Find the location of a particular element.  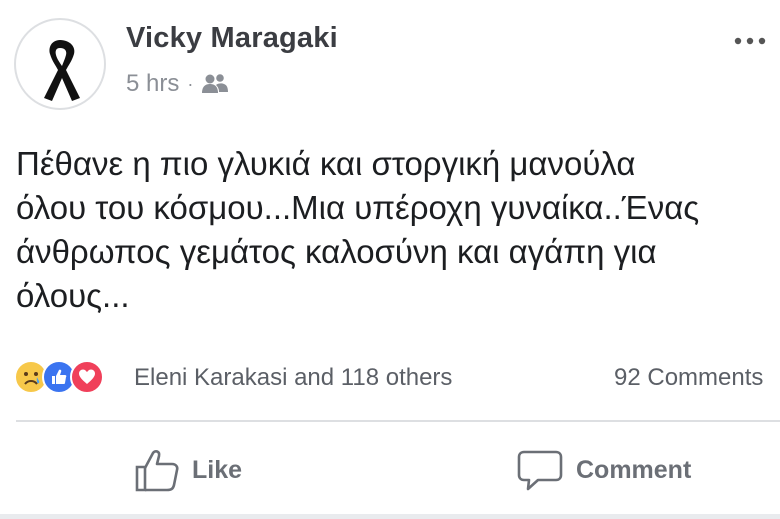

divider is located at coordinates (398, 421).